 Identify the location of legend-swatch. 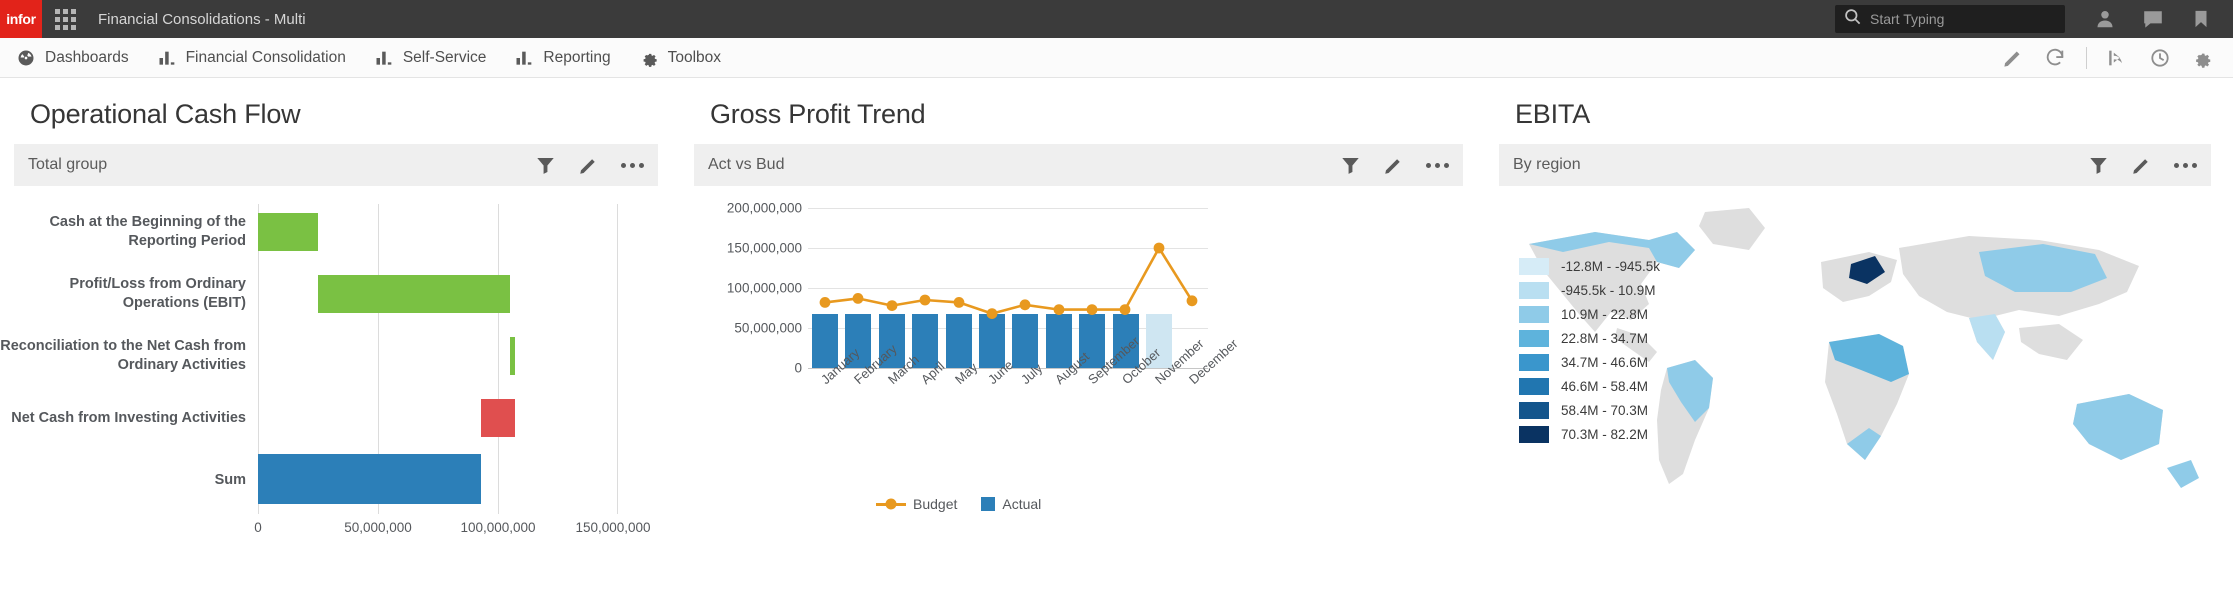
(1534, 362).